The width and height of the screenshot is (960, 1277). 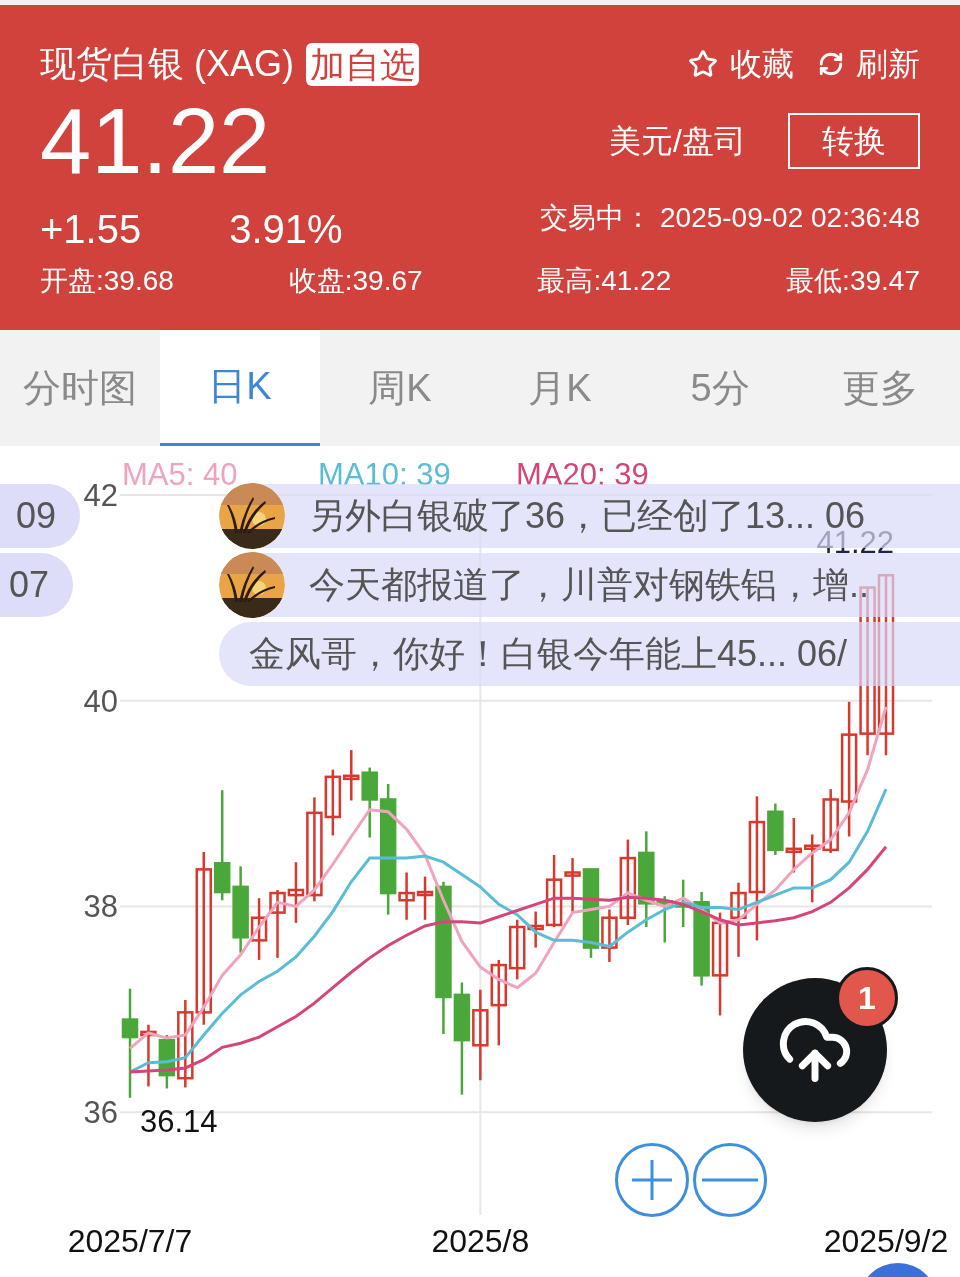 I want to click on axis-label: 40, so click(x=100, y=701).